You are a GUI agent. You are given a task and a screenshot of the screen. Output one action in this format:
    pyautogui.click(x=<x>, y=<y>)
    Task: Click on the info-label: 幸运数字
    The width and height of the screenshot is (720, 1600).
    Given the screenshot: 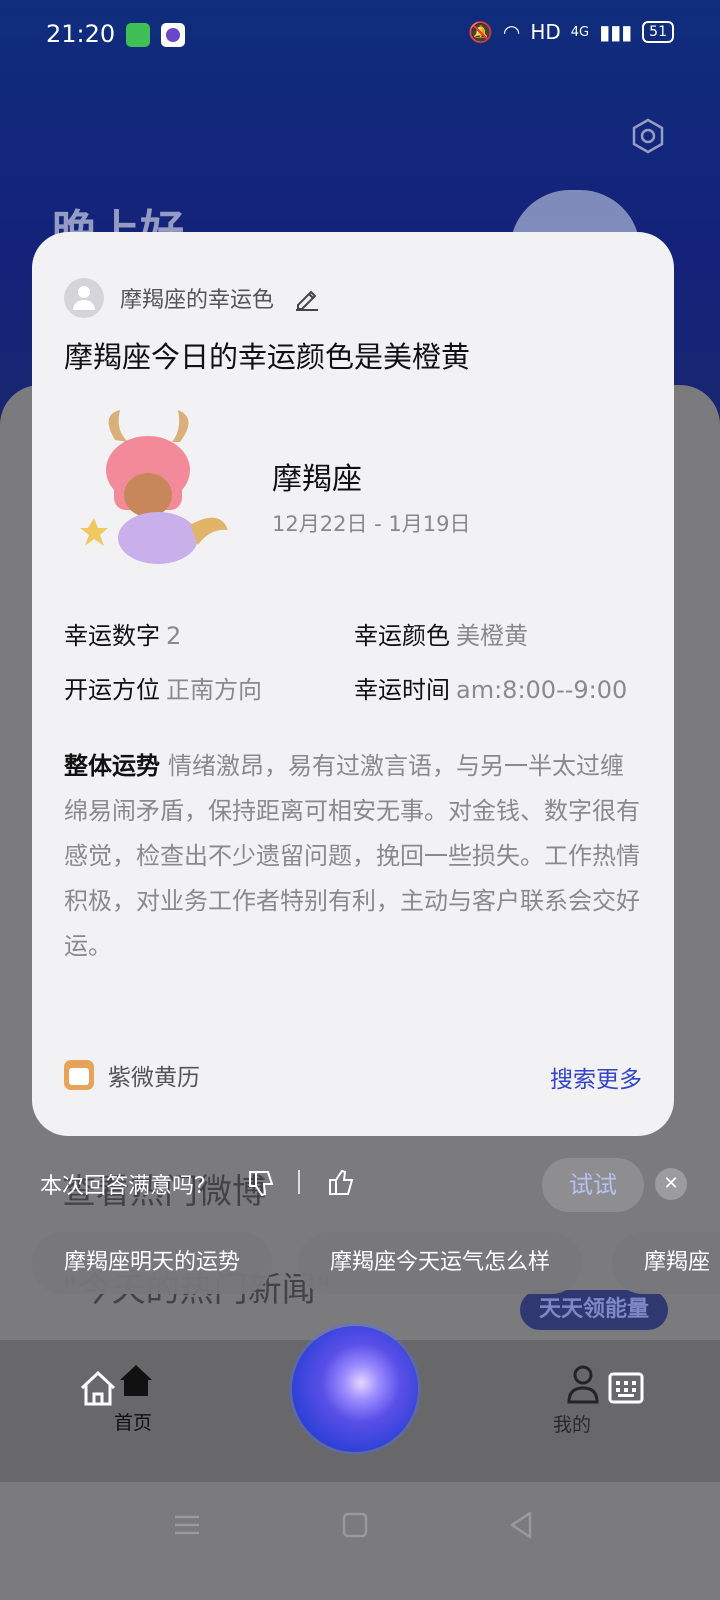 What is the action you would take?
    pyautogui.click(x=112, y=636)
    